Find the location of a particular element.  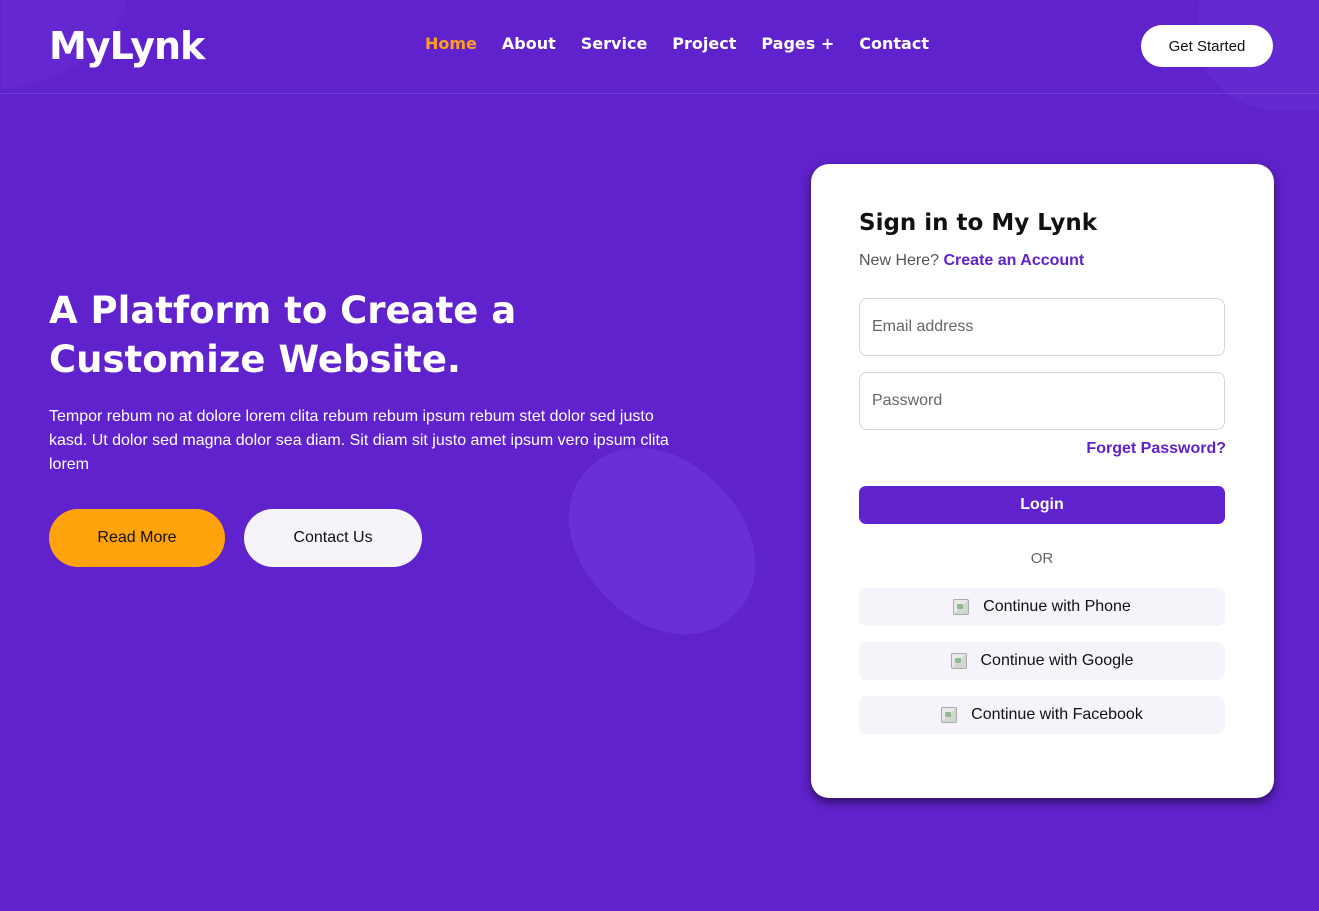

continue-phone-label: Continue with Phone is located at coordinates (1057, 606).